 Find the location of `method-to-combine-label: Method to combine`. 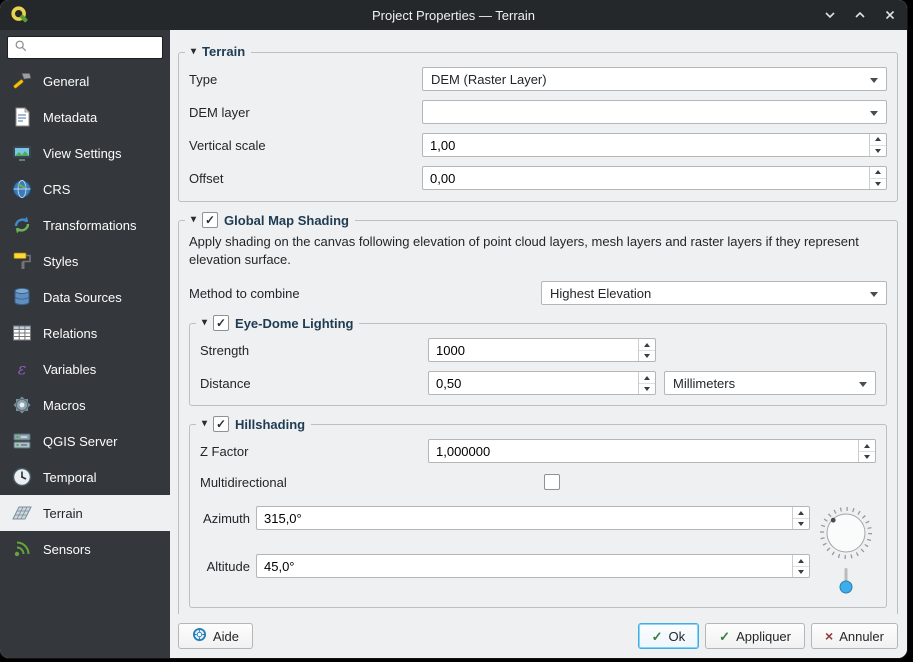

method-to-combine-label: Method to combine is located at coordinates (244, 293).